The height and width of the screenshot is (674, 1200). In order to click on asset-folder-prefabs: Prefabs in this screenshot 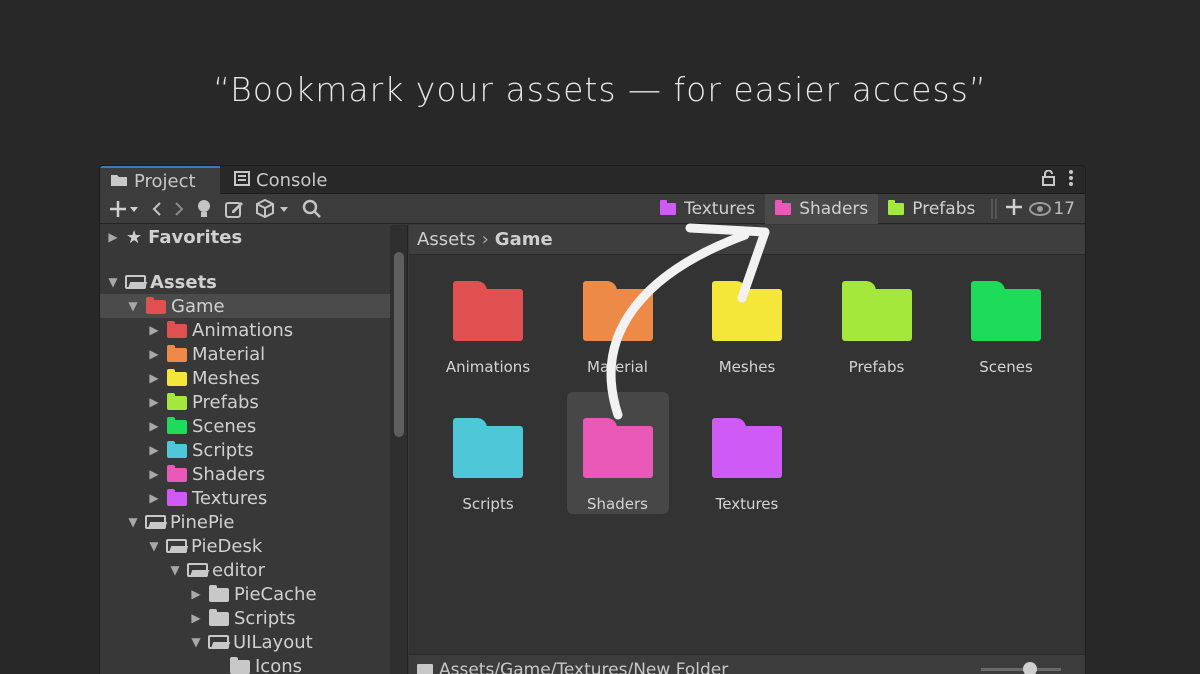, I will do `click(877, 316)`.